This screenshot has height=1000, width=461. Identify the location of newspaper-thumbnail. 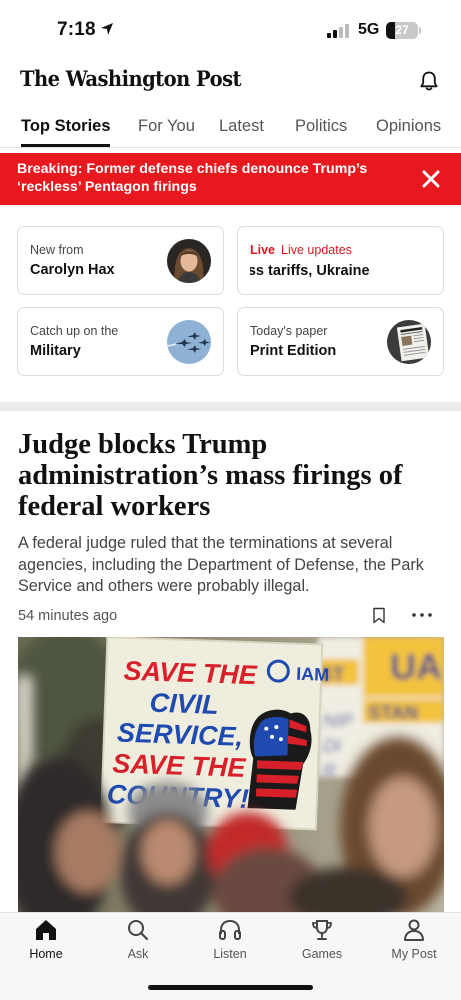
(409, 342).